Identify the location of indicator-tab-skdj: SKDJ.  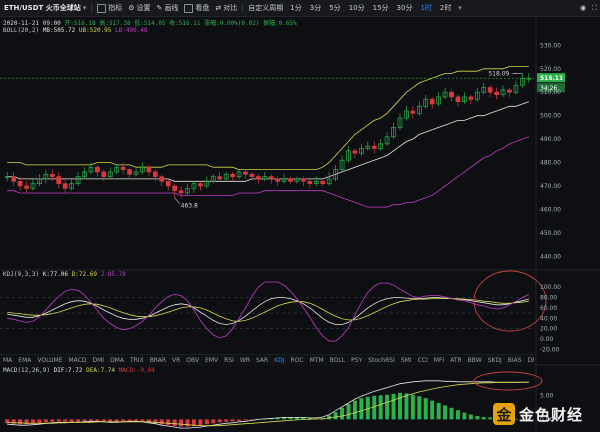
(495, 360).